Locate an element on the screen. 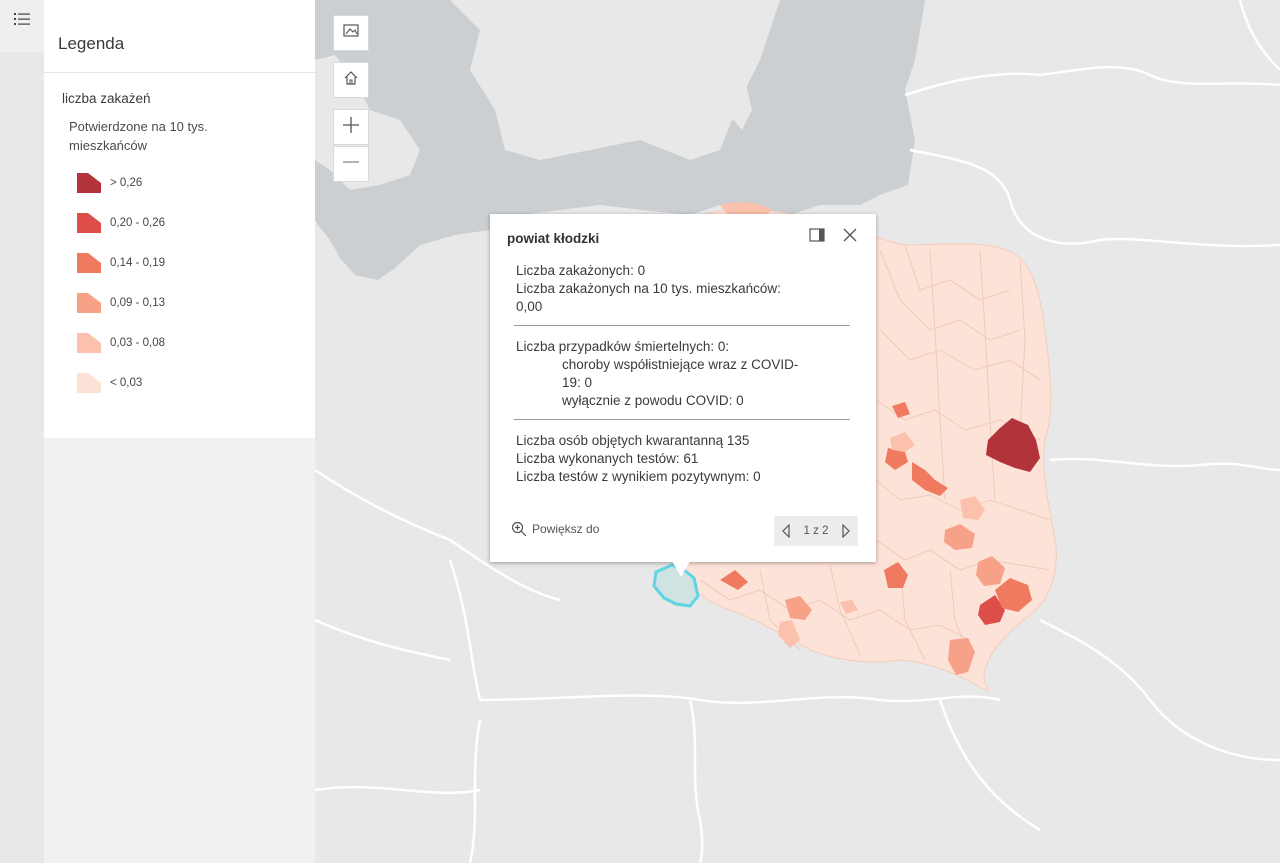 The image size is (1280, 863). chevron-right-icon is located at coordinates (846, 531).